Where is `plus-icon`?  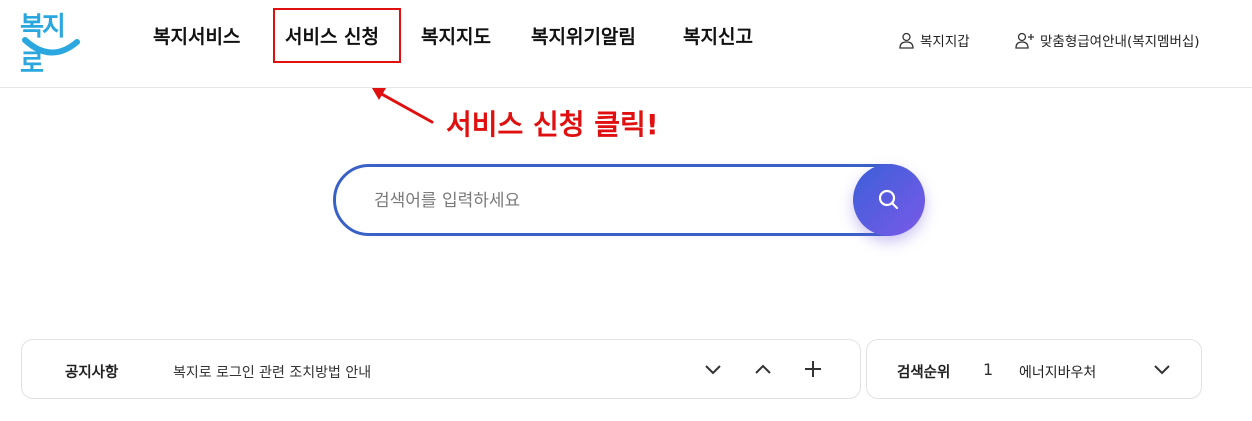 plus-icon is located at coordinates (813, 369).